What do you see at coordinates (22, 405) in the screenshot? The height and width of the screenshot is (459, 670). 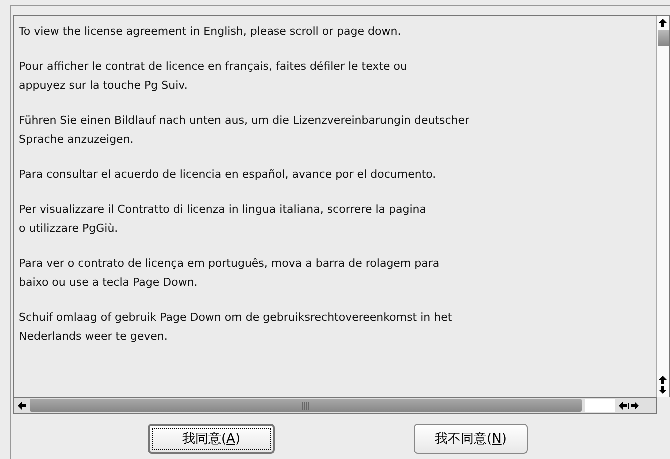 I see `left-arrow-icon` at bounding box center [22, 405].